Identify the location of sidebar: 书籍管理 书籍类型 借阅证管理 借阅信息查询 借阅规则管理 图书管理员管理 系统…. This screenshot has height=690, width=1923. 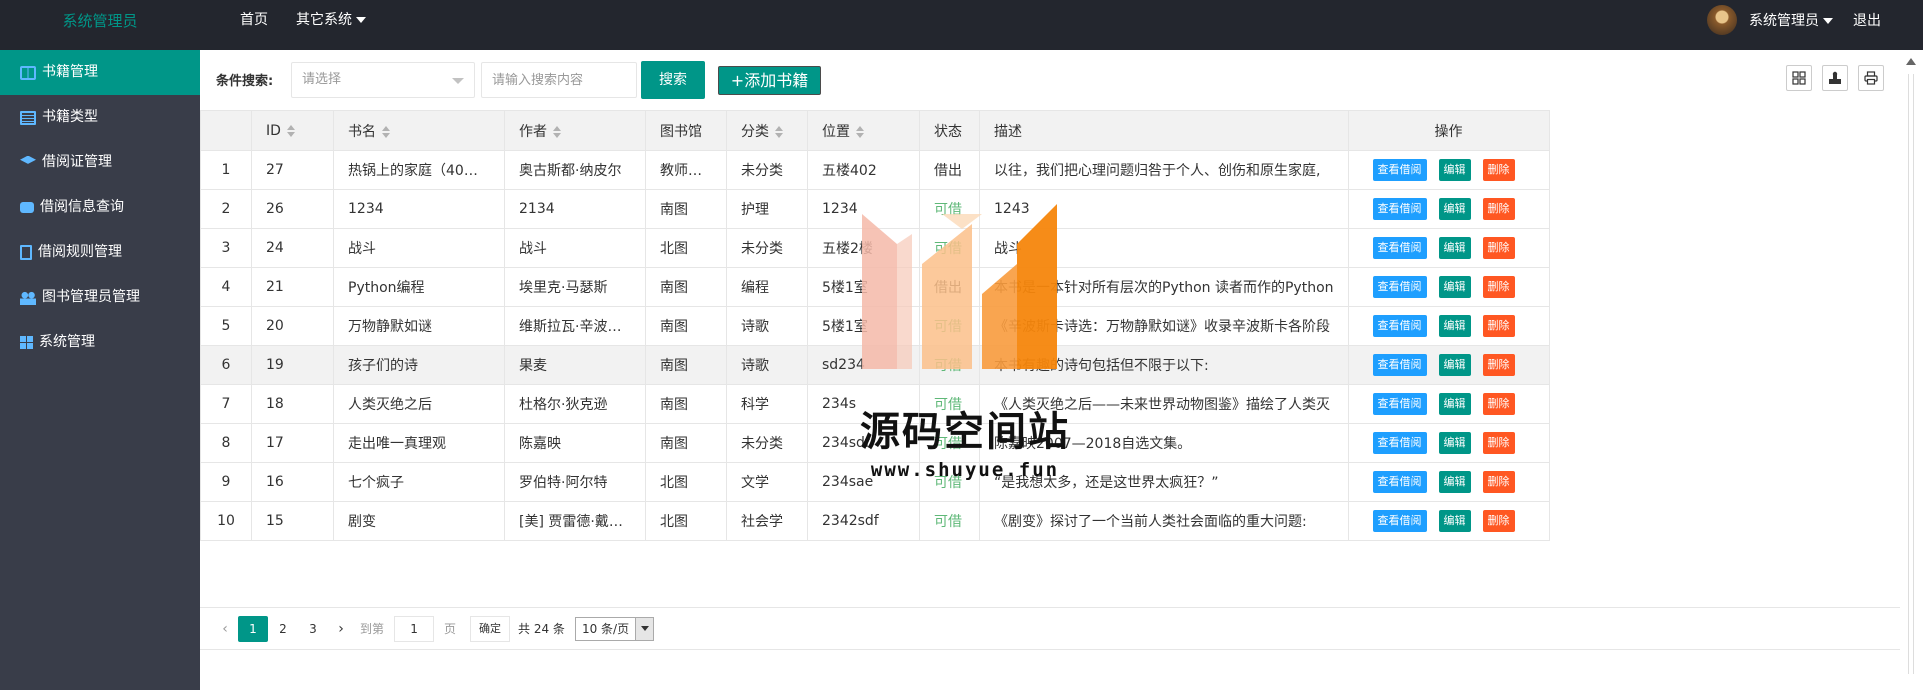
(100, 370).